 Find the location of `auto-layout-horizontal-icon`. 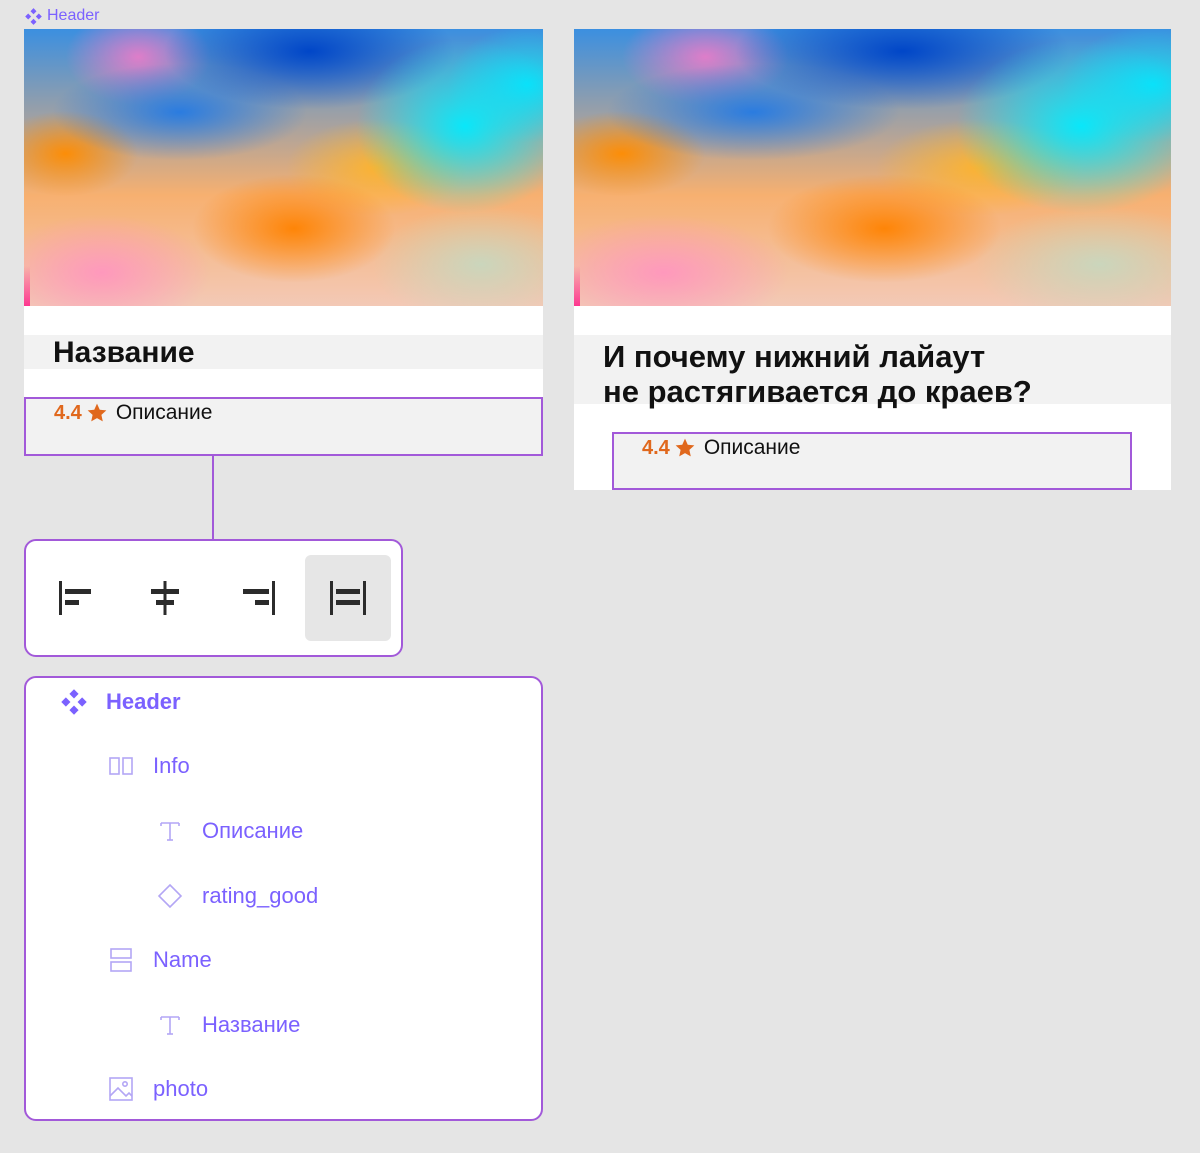

auto-layout-horizontal-icon is located at coordinates (121, 766).